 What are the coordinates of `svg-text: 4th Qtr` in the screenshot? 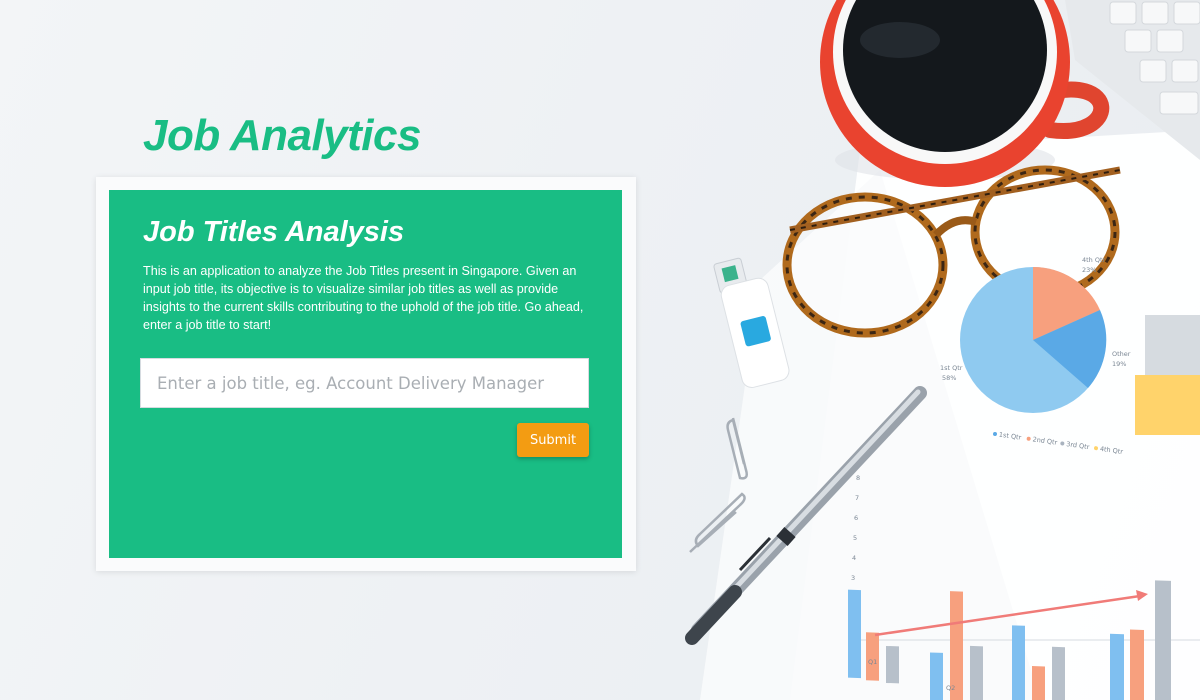 It's located at (1094, 260).